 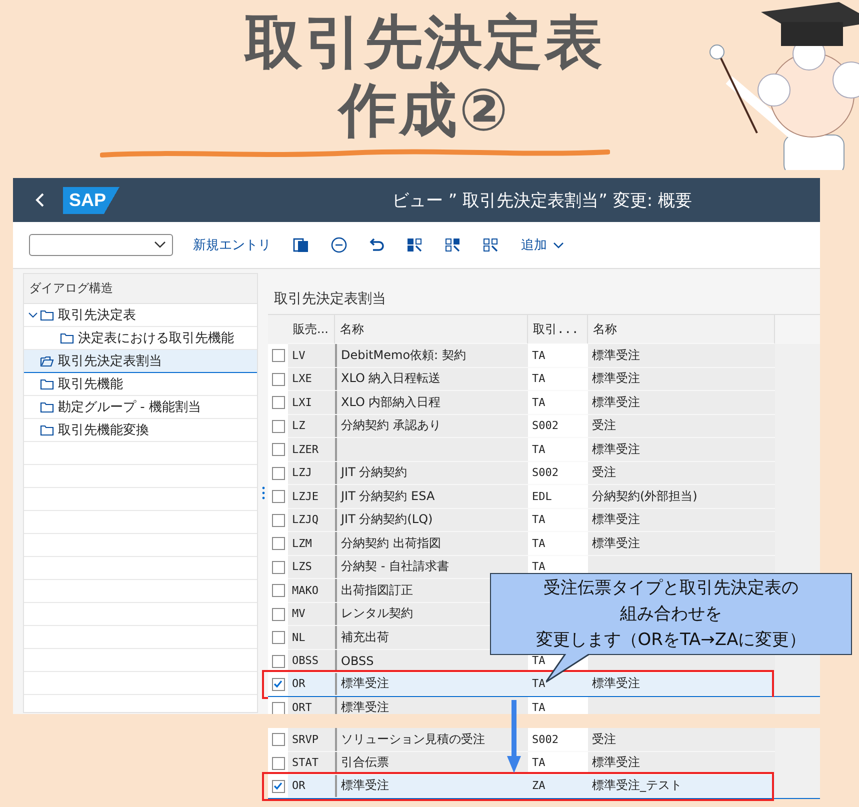 What do you see at coordinates (413, 739) in the screenshot?
I see `table-cell: ソリューション見積の受注` at bounding box center [413, 739].